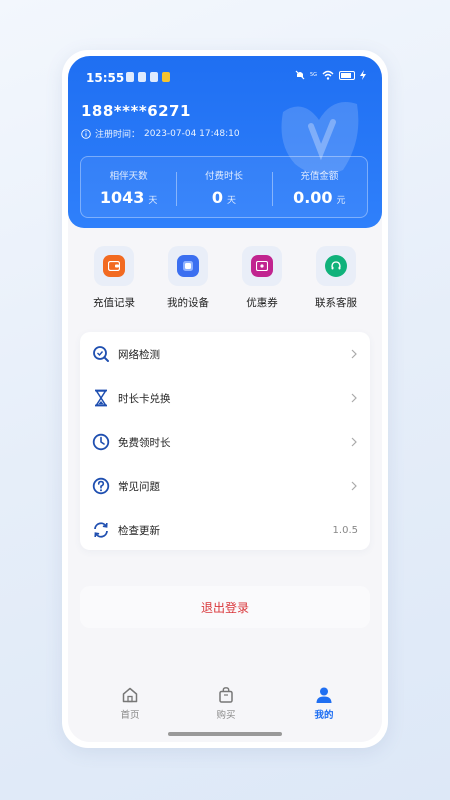  I want to click on stat-unit: 元, so click(341, 200).